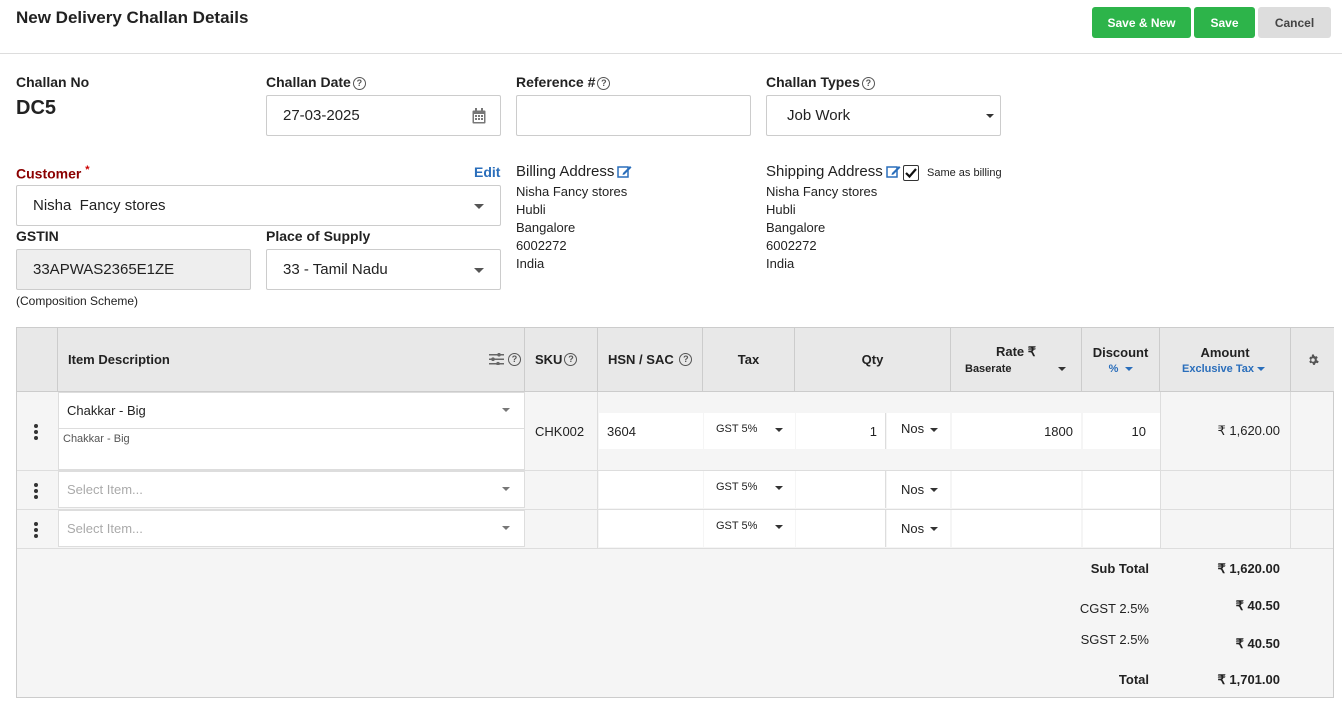 The height and width of the screenshot is (717, 1342). What do you see at coordinates (1114, 369) in the screenshot?
I see `discount-type-select: %` at bounding box center [1114, 369].